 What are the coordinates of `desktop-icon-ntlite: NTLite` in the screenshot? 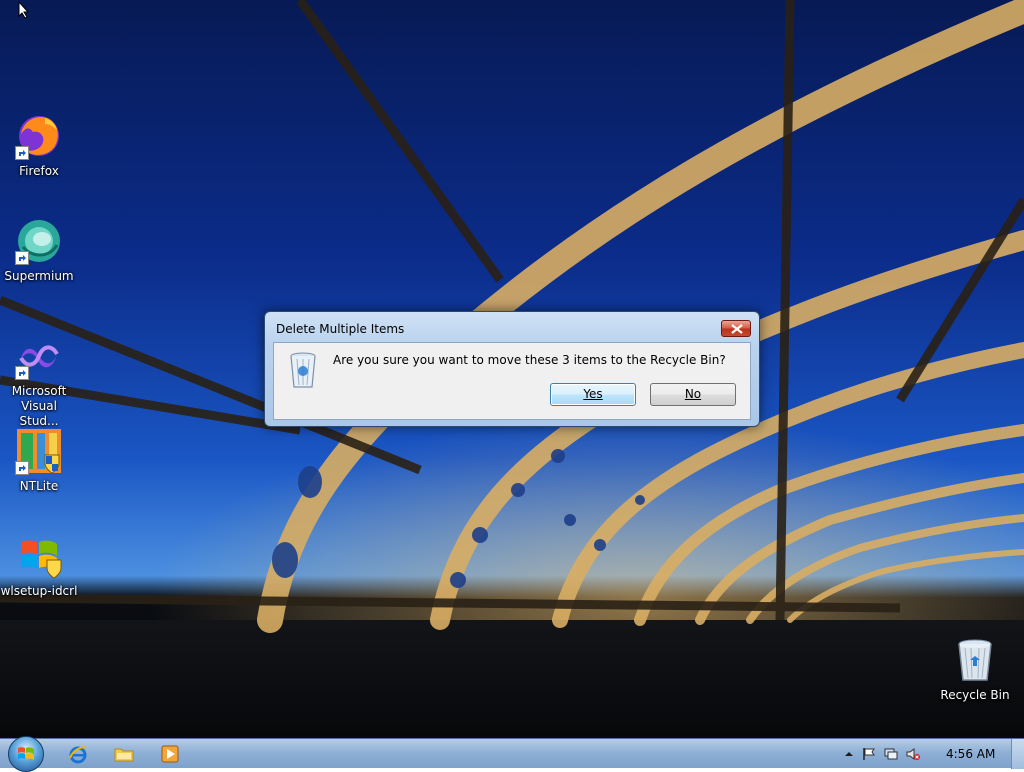 It's located at (39, 460).